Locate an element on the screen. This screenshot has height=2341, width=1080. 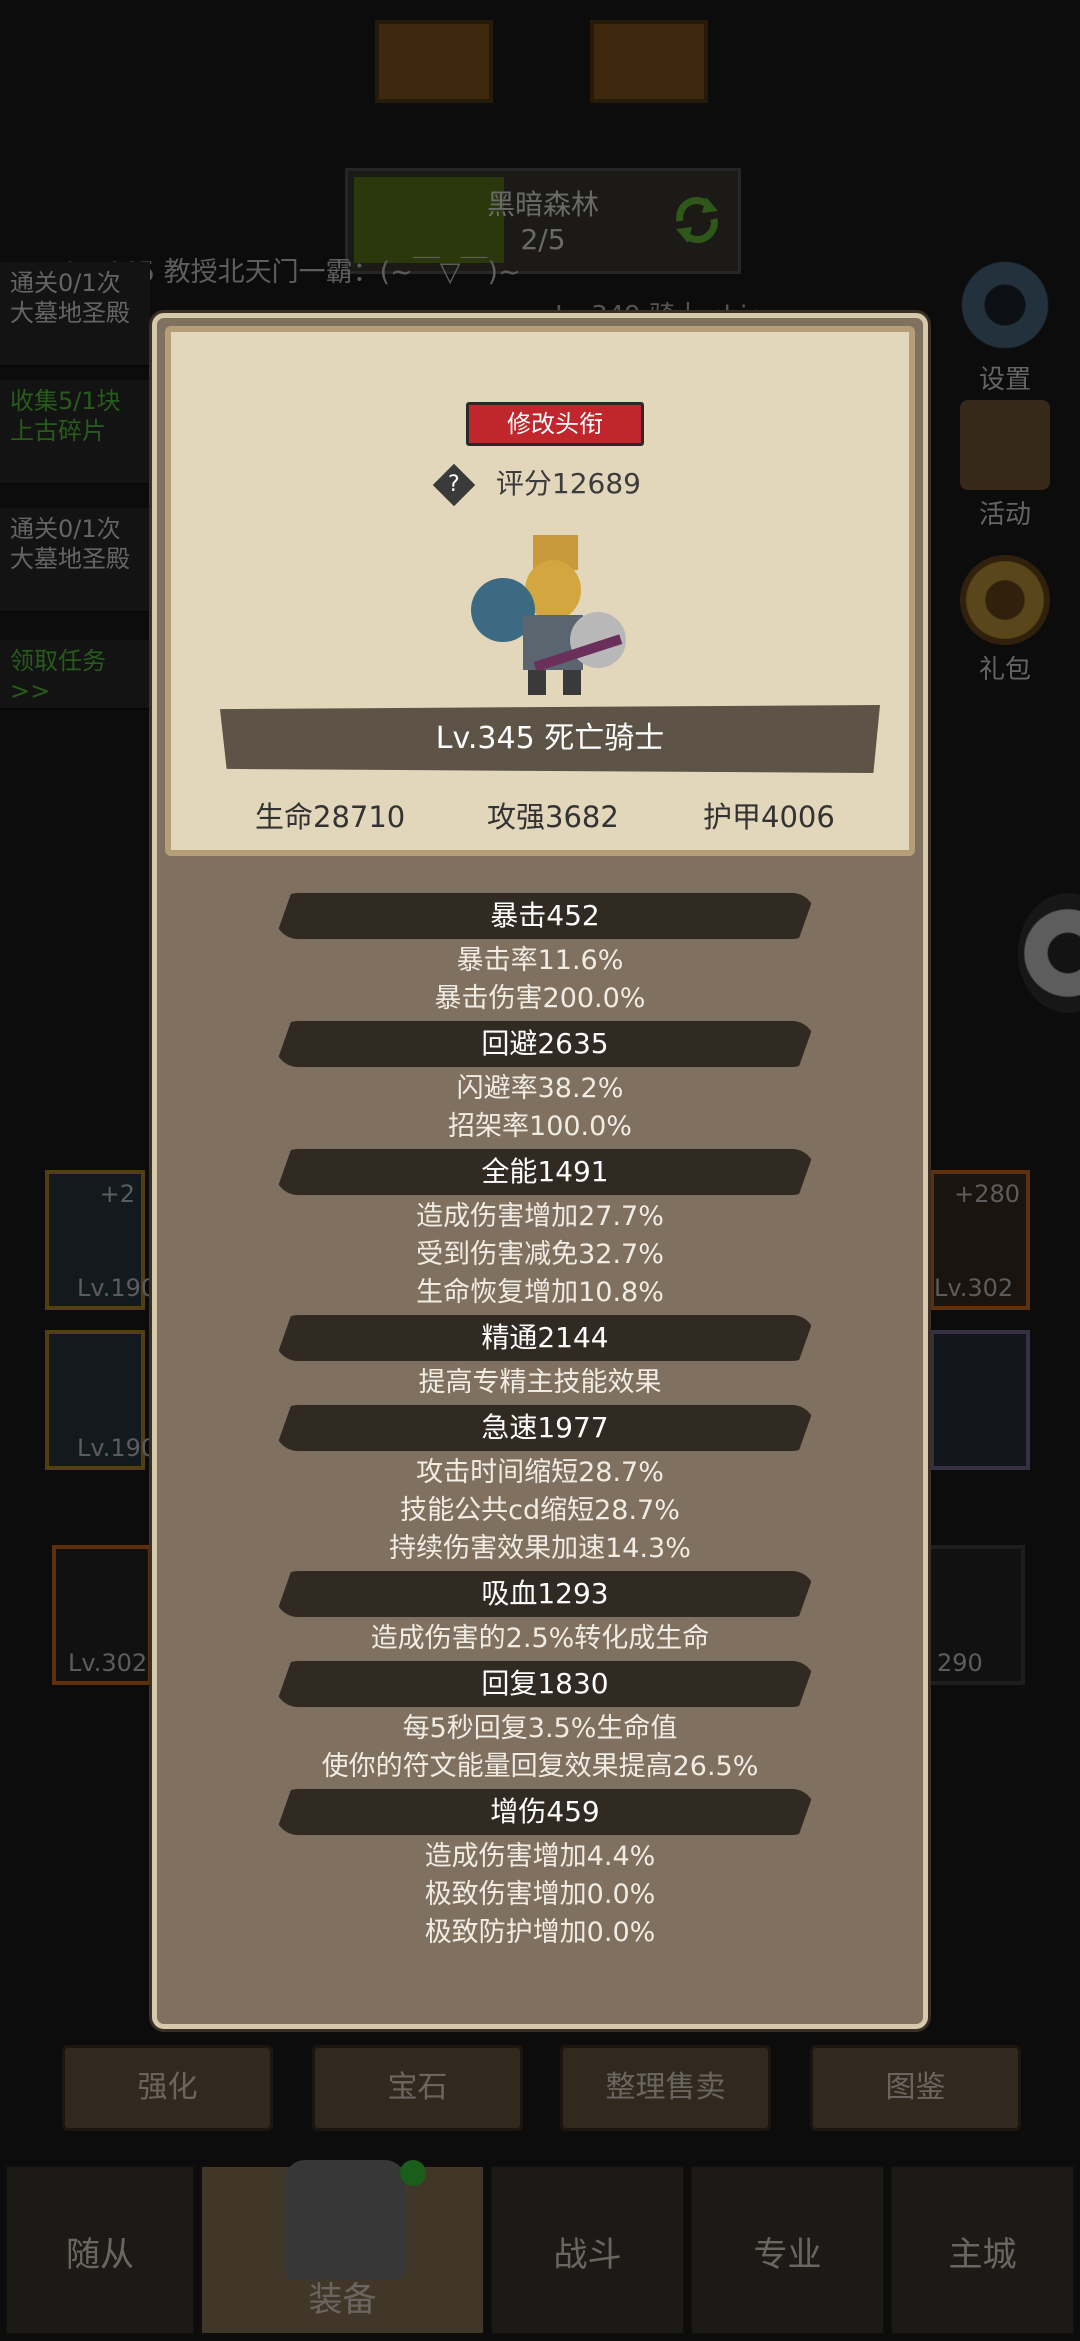
stat-line: 造成伤害的2.5%转化成生命 is located at coordinates (540, 1638).